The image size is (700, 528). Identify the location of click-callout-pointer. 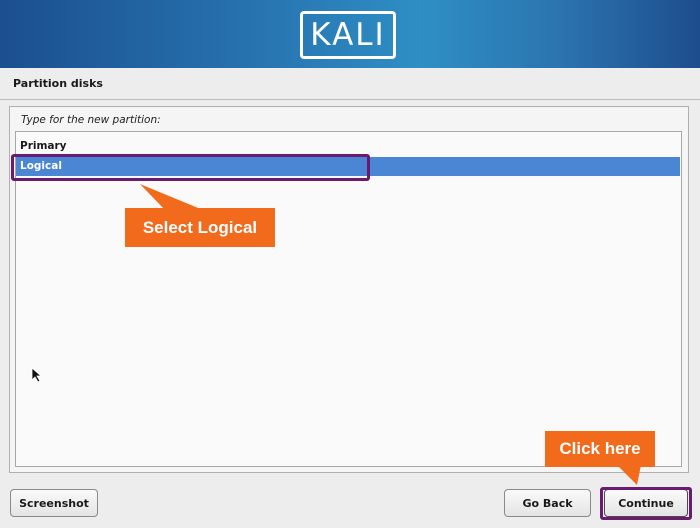
(629, 475).